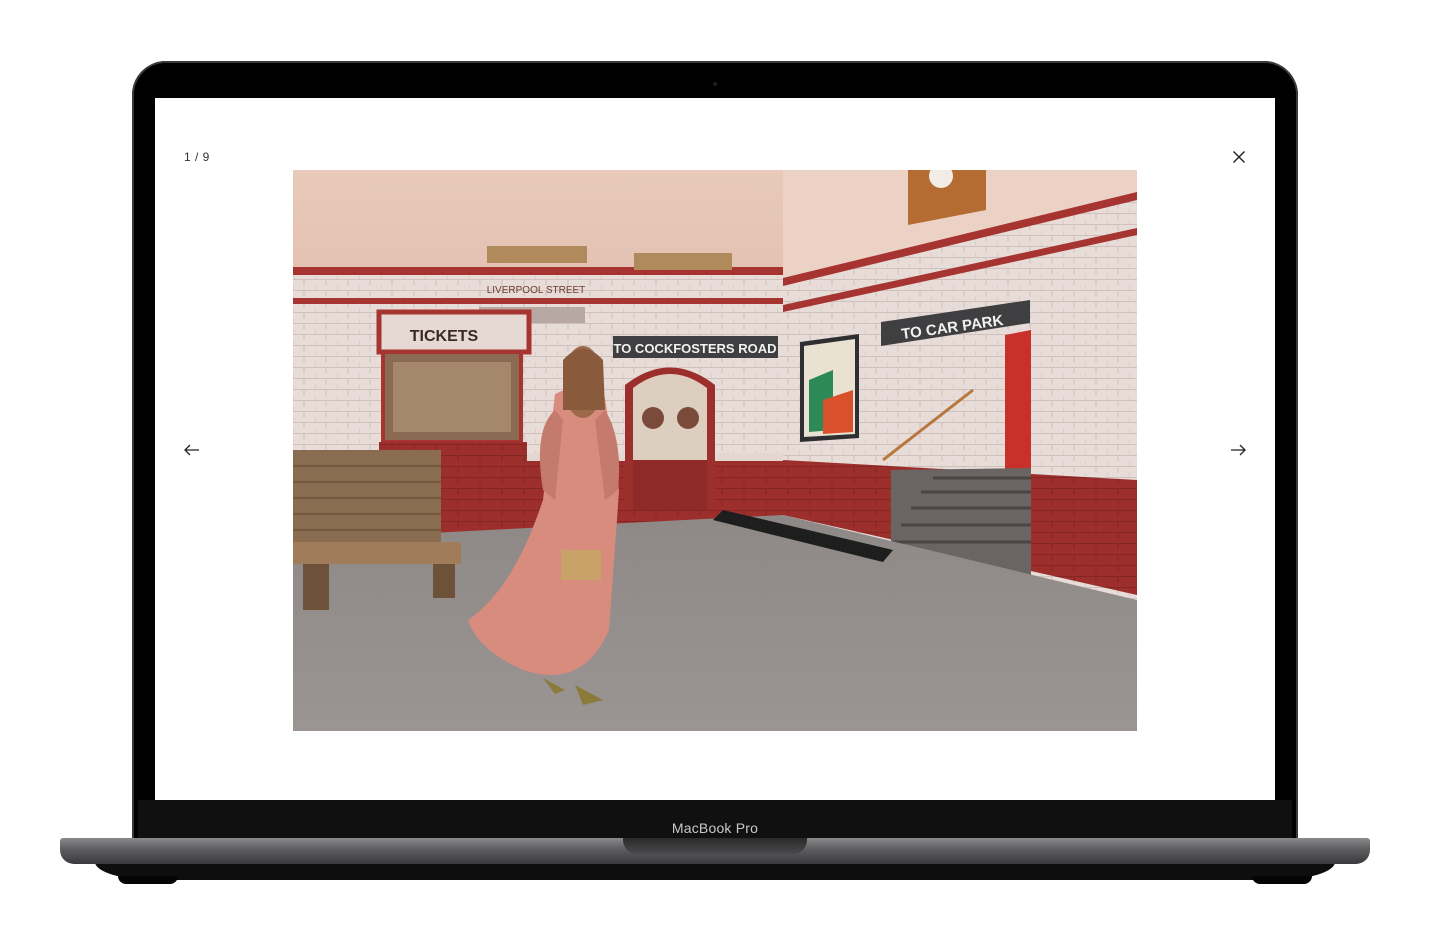 The height and width of the screenshot is (948, 1430). What do you see at coordinates (148, 880) in the screenshot?
I see `laptop-foot-left` at bounding box center [148, 880].